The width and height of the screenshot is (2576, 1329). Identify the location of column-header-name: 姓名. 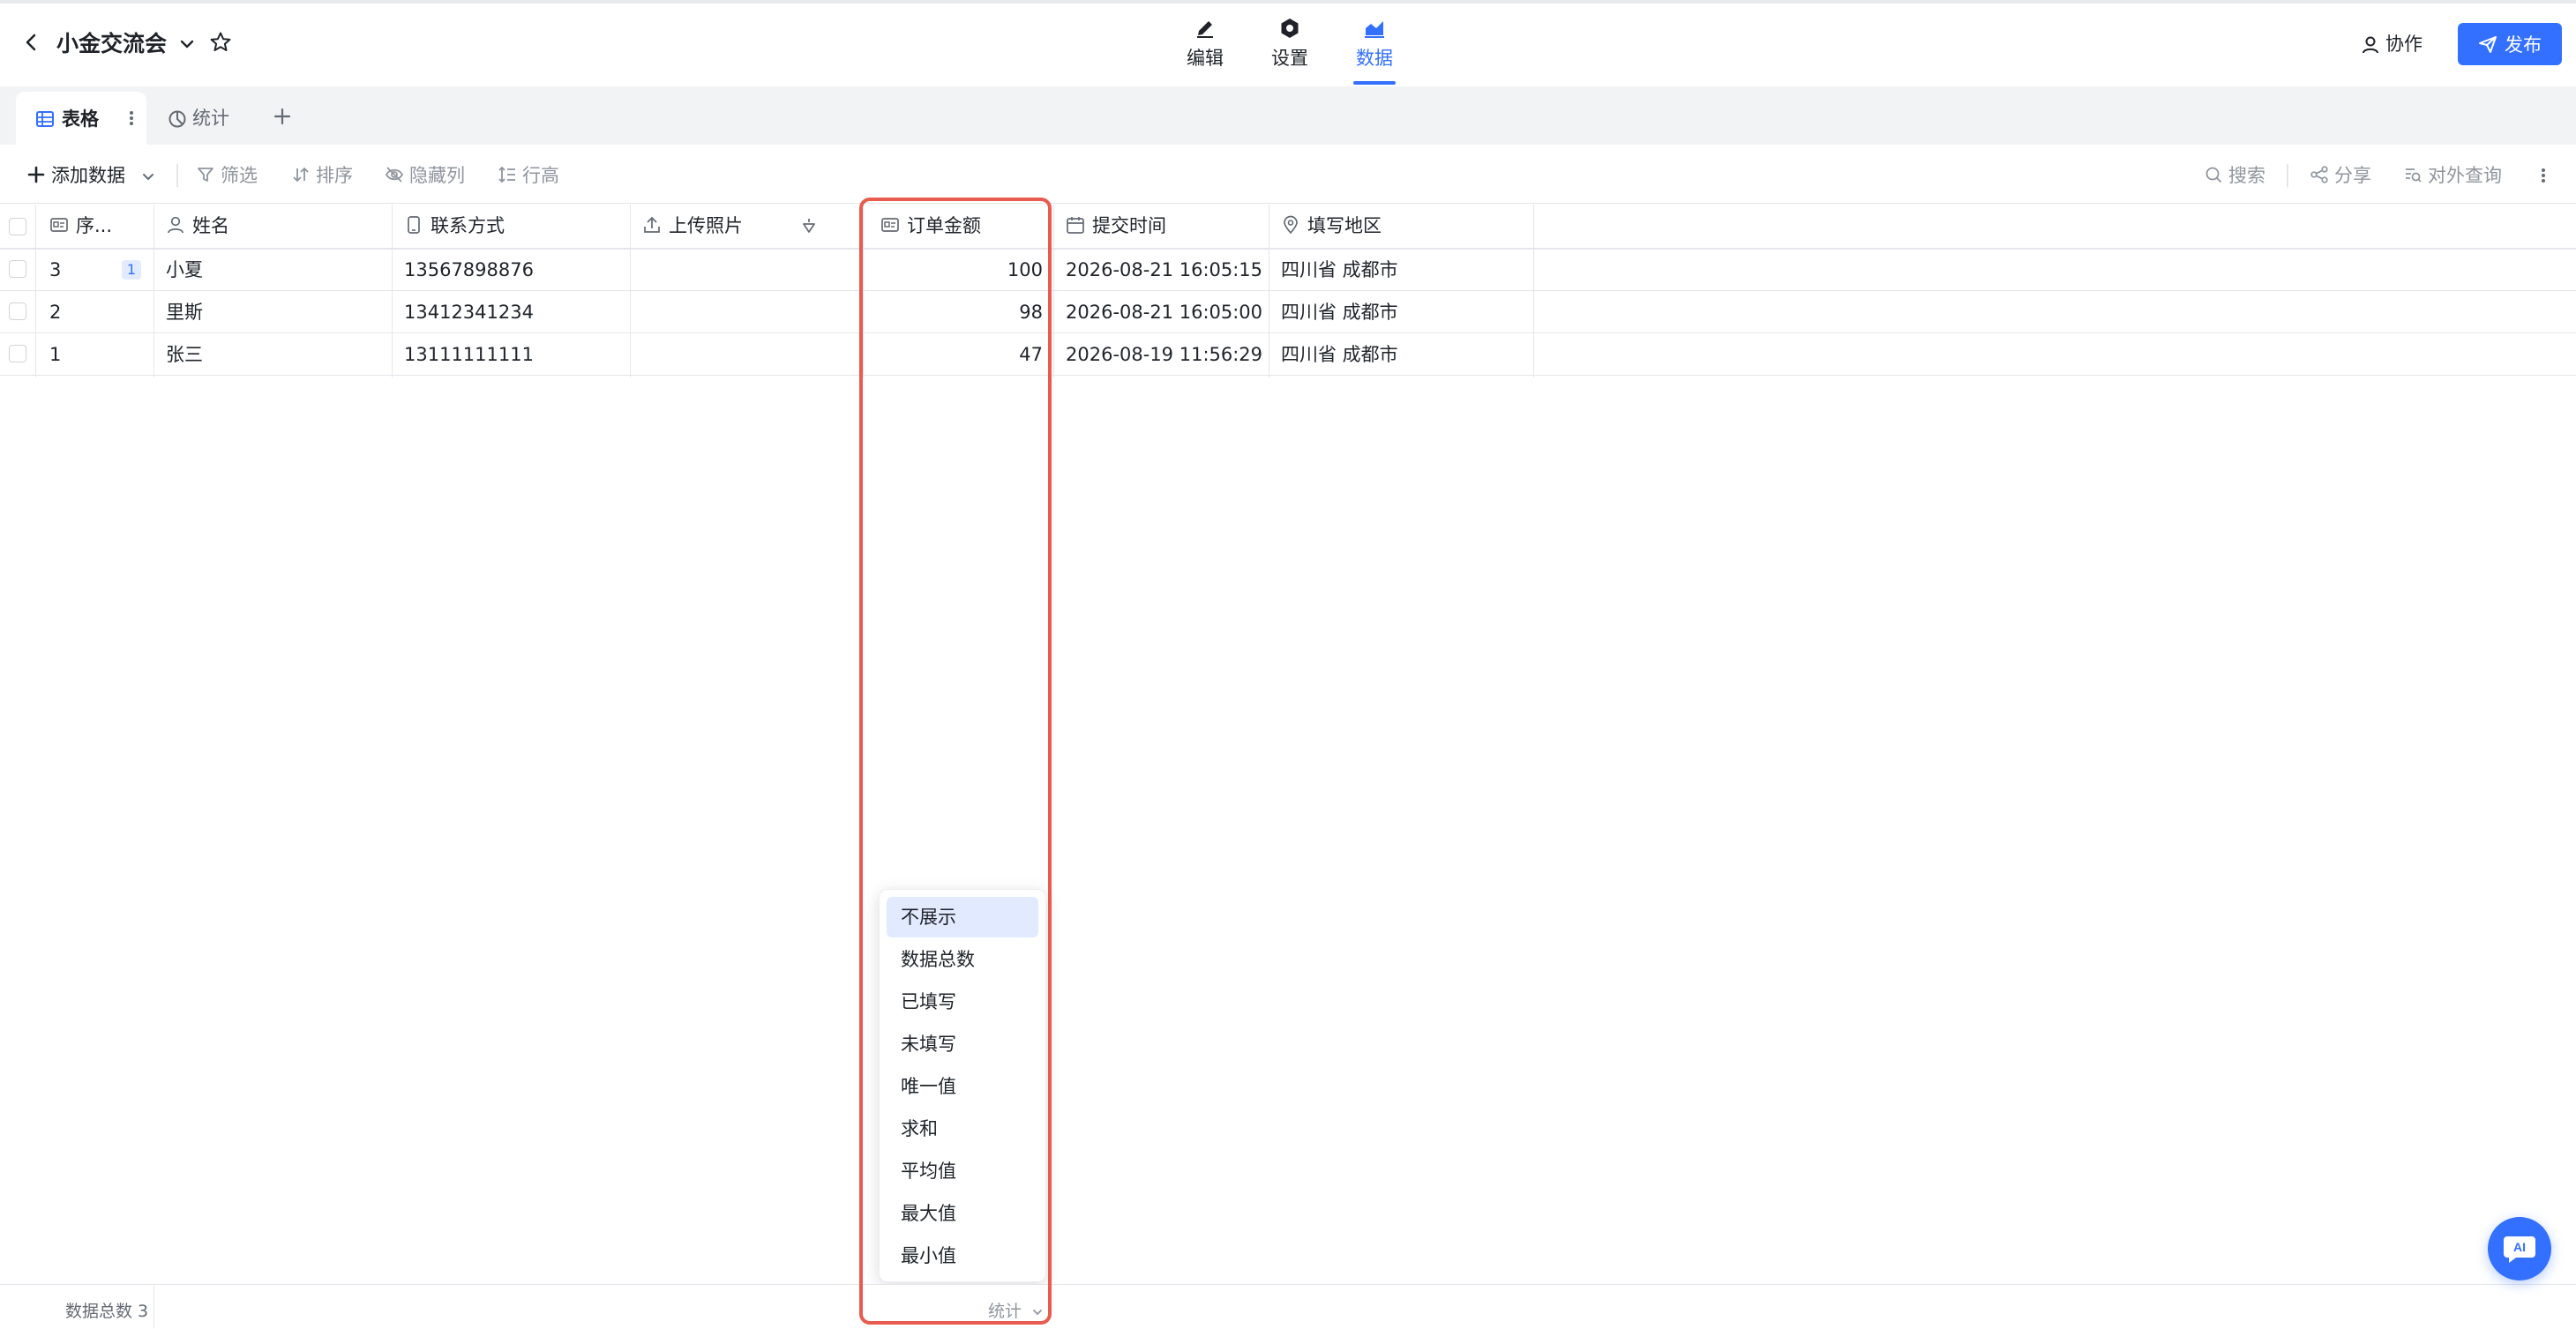
(276, 226).